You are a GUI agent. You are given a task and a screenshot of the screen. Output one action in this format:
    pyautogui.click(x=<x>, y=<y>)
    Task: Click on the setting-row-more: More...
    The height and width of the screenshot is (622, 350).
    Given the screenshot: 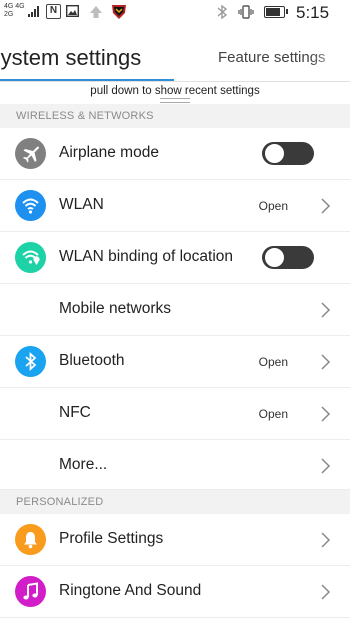 What is the action you would take?
    pyautogui.click(x=175, y=465)
    